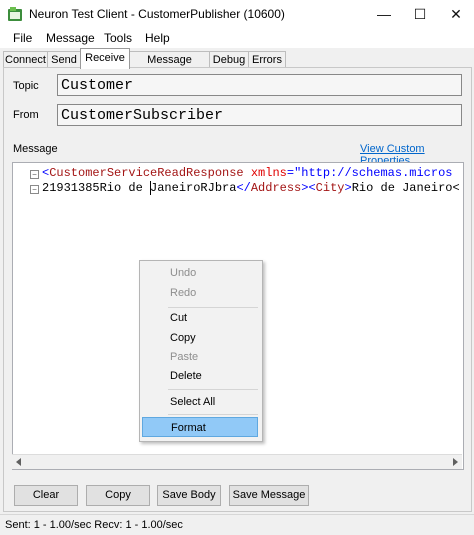 This screenshot has width=474, height=535. What do you see at coordinates (35, 149) in the screenshot?
I see `message-label: Message` at bounding box center [35, 149].